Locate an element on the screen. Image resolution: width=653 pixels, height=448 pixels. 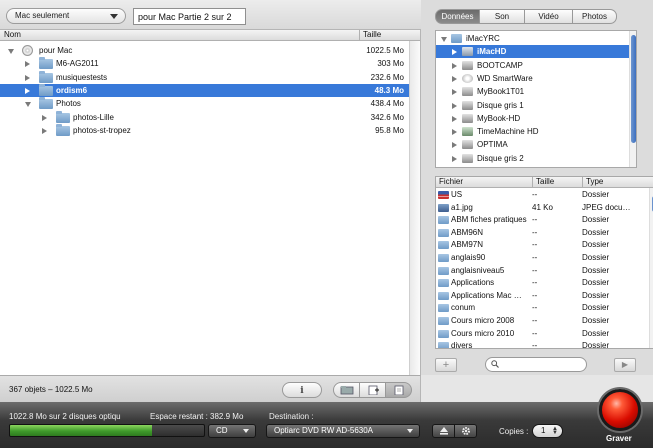
volume-item: iMacHD is located at coordinates (533, 52).